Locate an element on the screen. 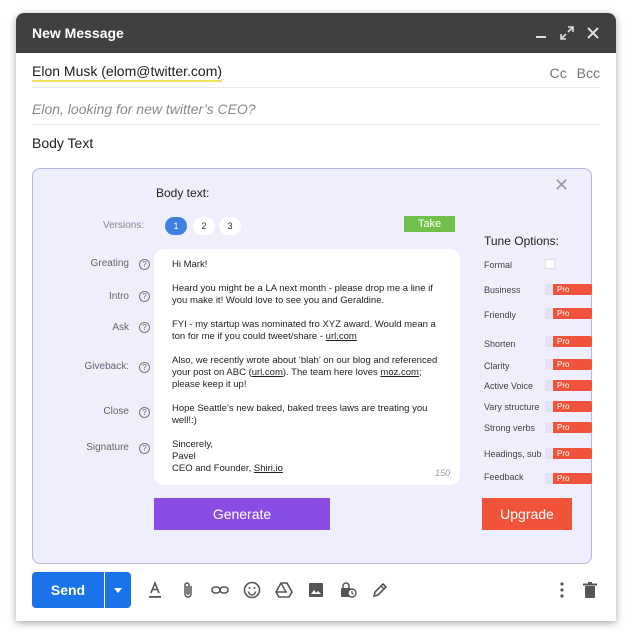 The image size is (632, 640). signature-link: Shiri.io is located at coordinates (268, 468).